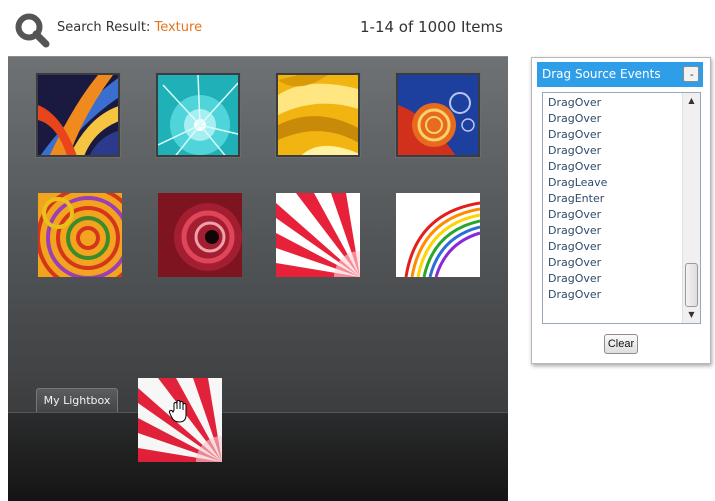 This screenshot has width=715, height=501. What do you see at coordinates (601, 74) in the screenshot?
I see `events-panel-title: Drag Source Events` at bounding box center [601, 74].